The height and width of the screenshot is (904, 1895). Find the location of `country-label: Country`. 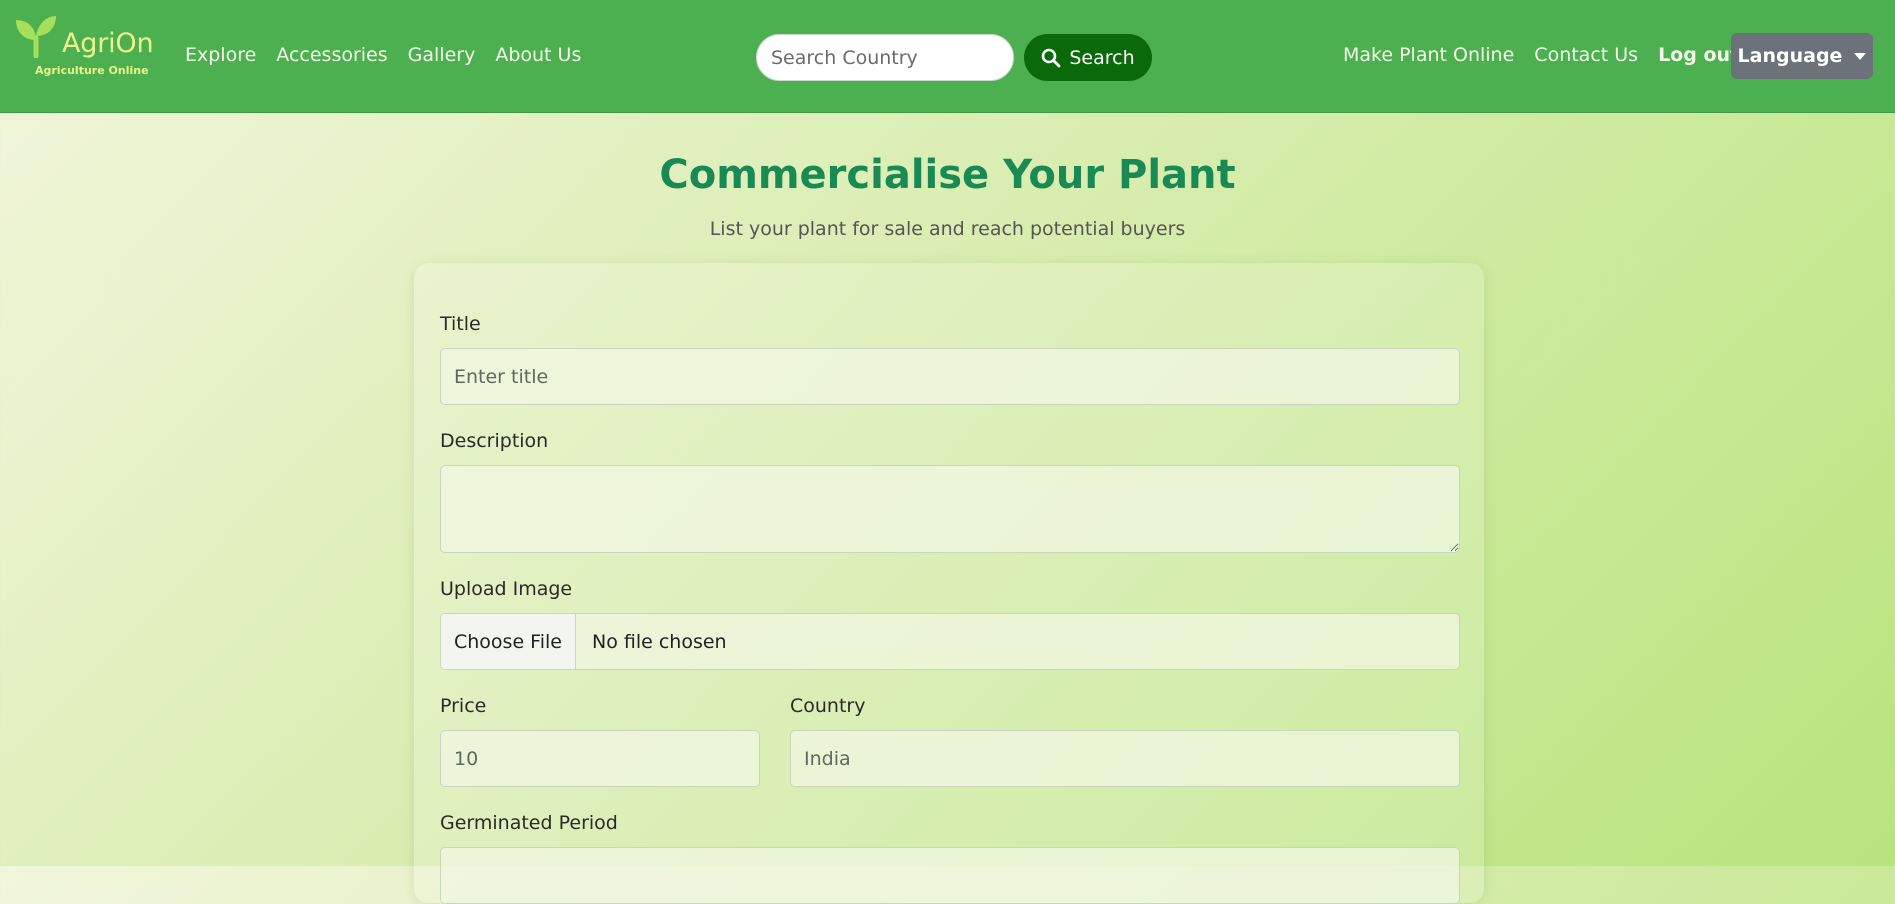

country-label: Country is located at coordinates (828, 706).